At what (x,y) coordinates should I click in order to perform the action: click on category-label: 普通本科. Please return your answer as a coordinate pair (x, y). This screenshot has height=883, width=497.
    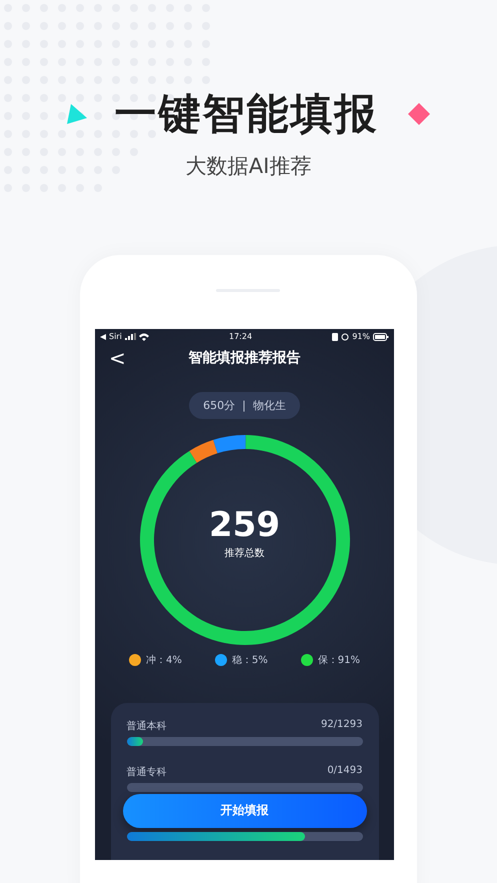
    Looking at the image, I should click on (146, 726).